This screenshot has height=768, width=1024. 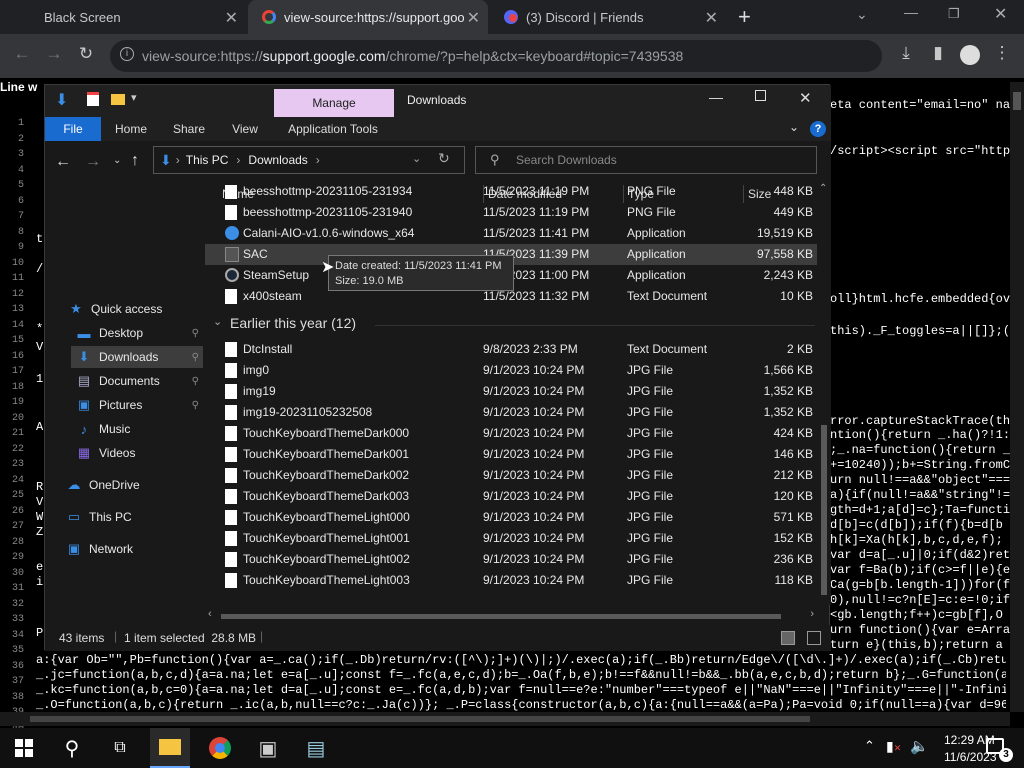 What do you see at coordinates (82, 638) in the screenshot?
I see `item-count: 43 items` at bounding box center [82, 638].